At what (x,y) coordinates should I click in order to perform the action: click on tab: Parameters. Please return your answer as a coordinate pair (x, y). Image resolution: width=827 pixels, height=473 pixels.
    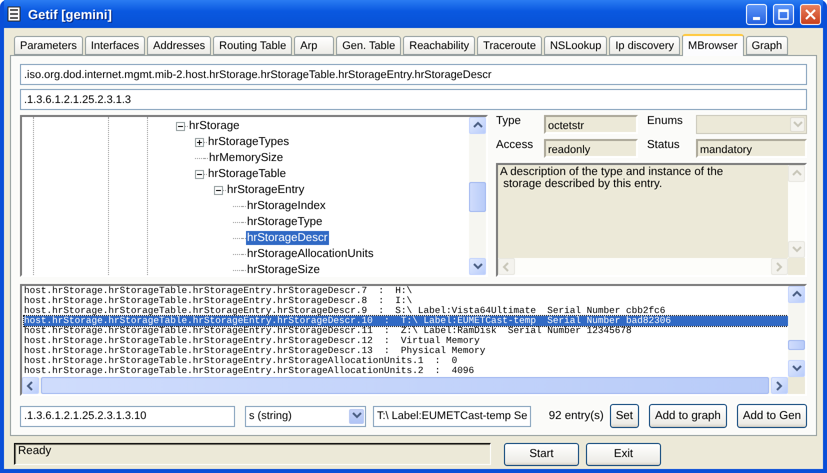
    Looking at the image, I should click on (48, 45).